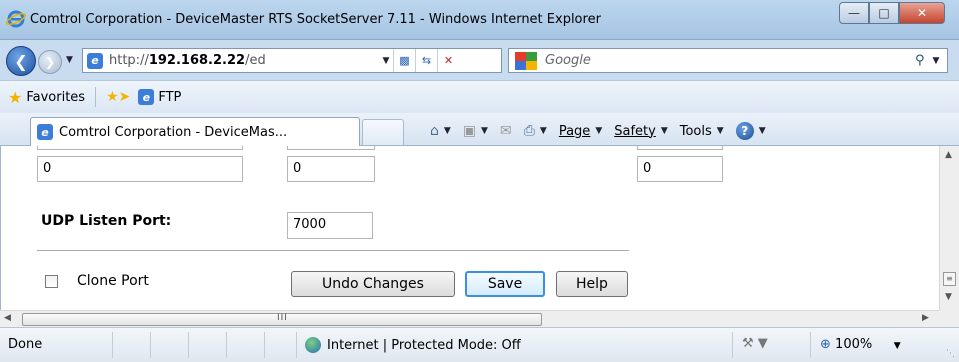 The width and height of the screenshot is (959, 362). I want to click on globe-icon, so click(313, 345).